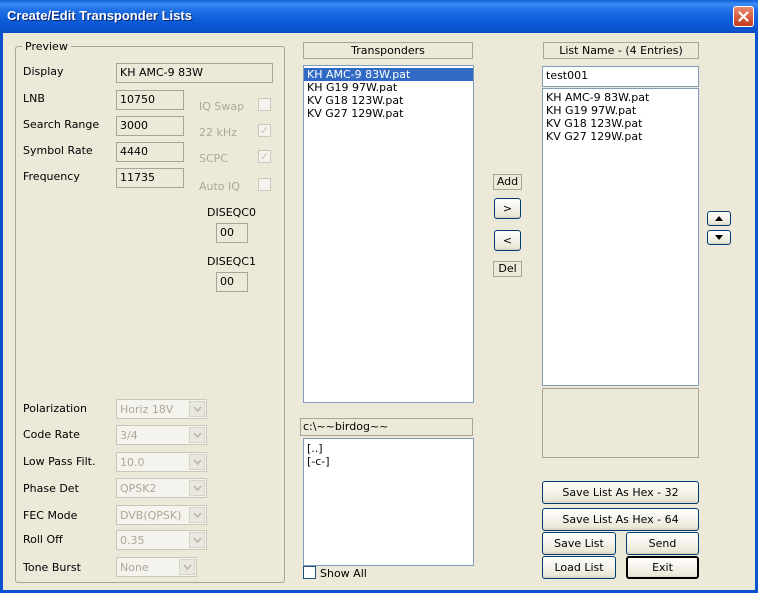 The height and width of the screenshot is (593, 758). I want to click on move-up-button, so click(719, 218).